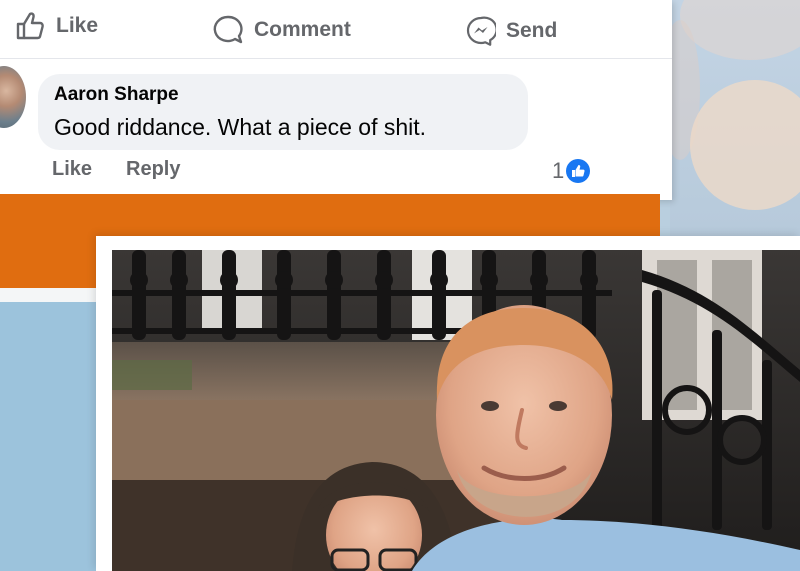 The height and width of the screenshot is (571, 800). I want to click on reaction-summary: 1, so click(571, 171).